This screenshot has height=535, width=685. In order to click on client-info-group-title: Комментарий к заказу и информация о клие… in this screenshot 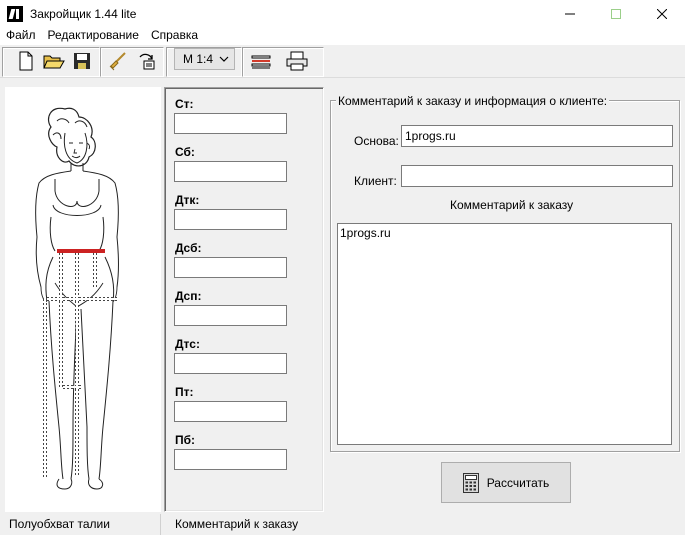, I will do `click(473, 101)`.